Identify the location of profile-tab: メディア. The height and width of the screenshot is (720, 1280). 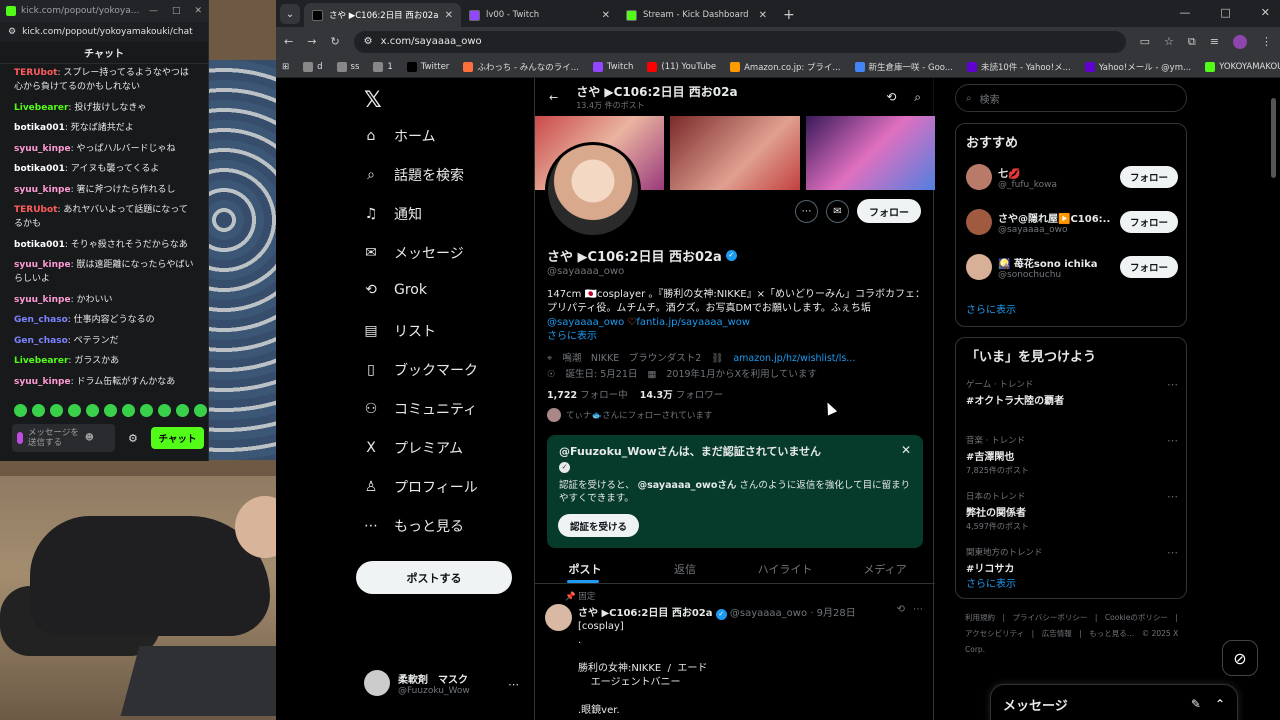
(885, 568).